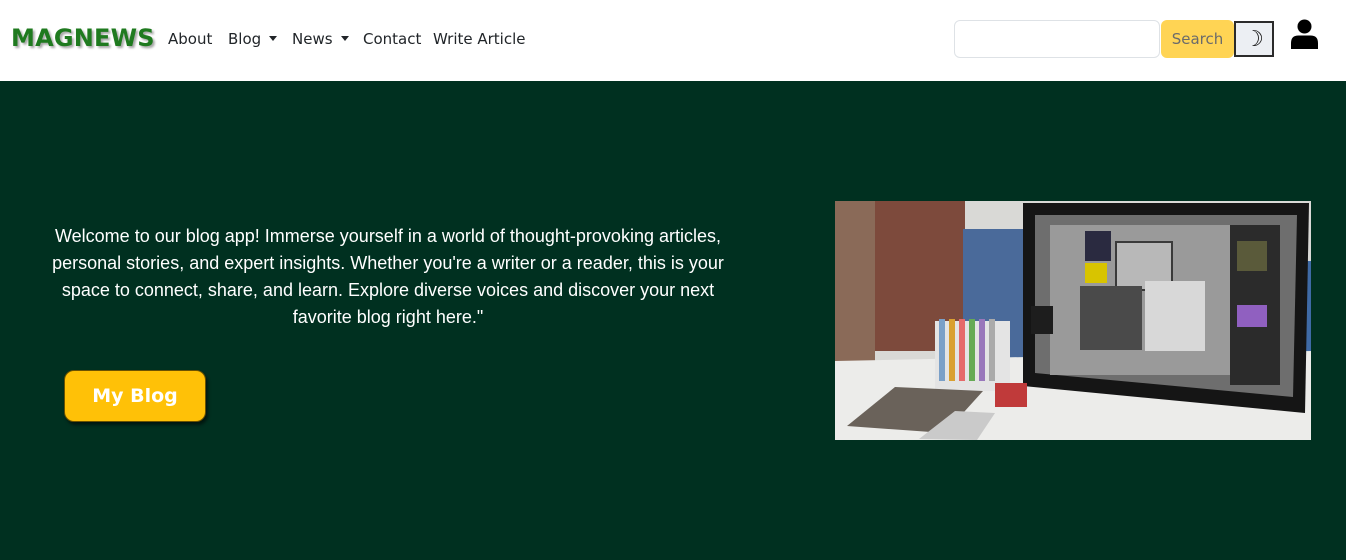 Image resolution: width=1346 pixels, height=560 pixels. What do you see at coordinates (190, 39) in the screenshot?
I see `nav-link-about: About` at bounding box center [190, 39].